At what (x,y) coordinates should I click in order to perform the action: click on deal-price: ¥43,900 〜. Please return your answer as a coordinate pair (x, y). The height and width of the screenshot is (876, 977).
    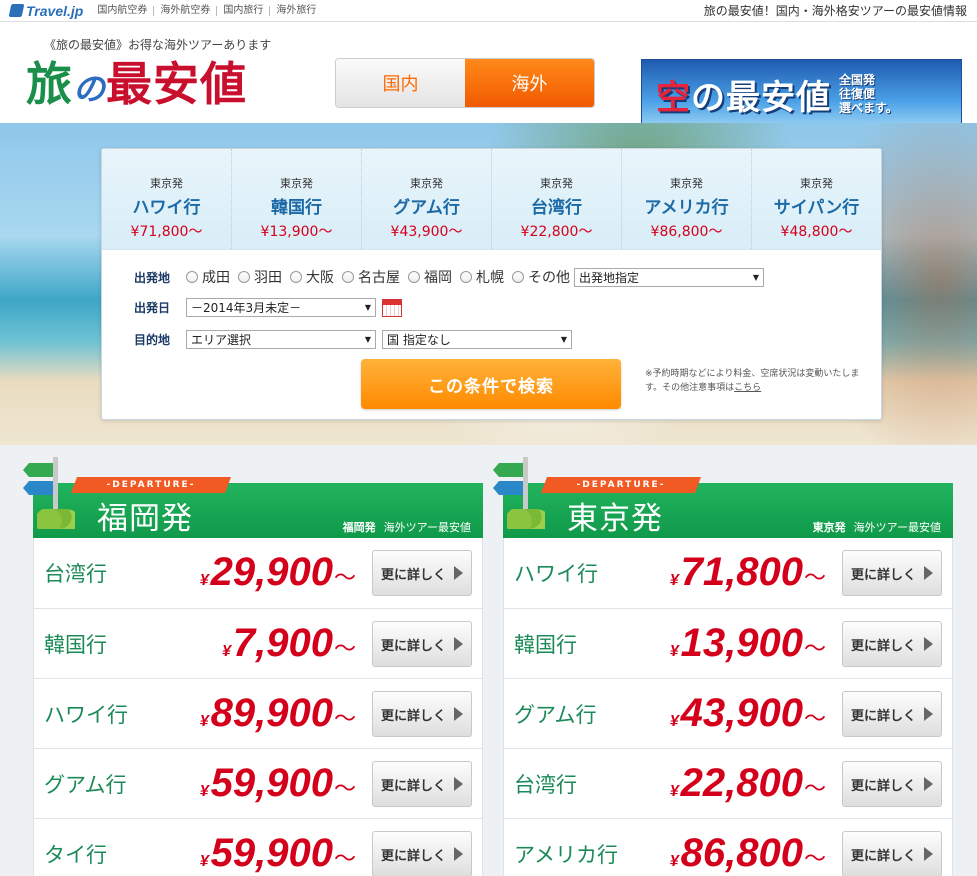
    Looking at the image, I should click on (748, 713).